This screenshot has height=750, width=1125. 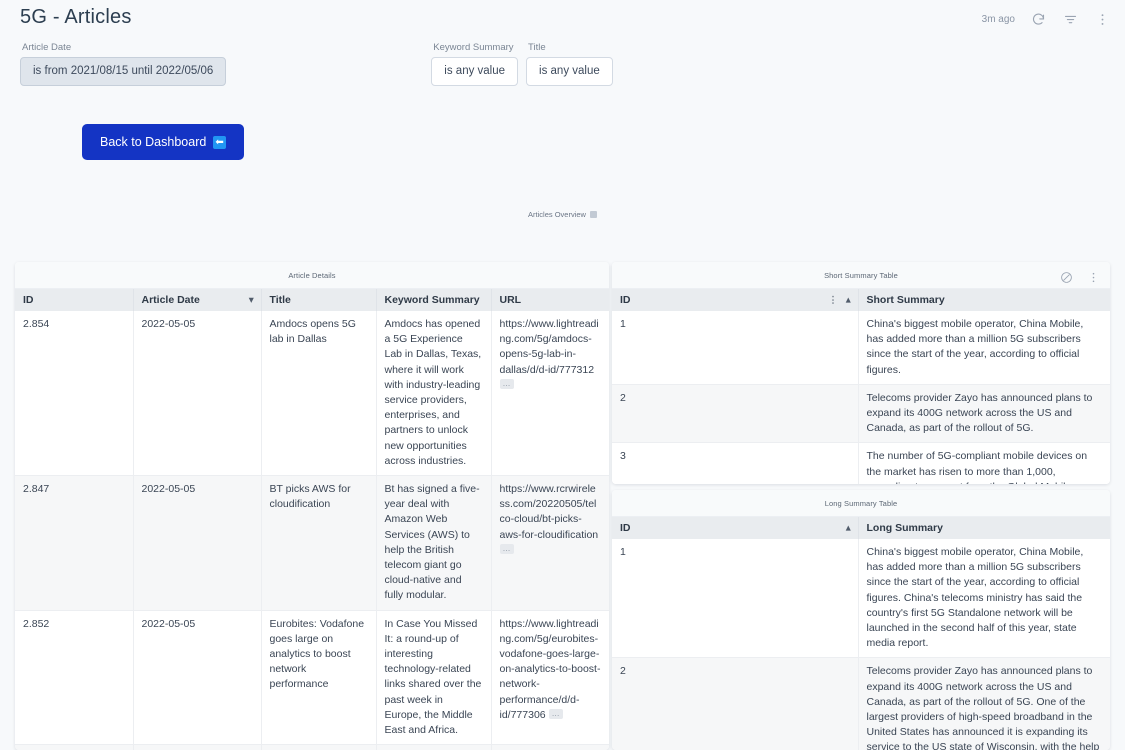 I want to click on filter-value-keyword-summary: is any value, so click(x=475, y=71).